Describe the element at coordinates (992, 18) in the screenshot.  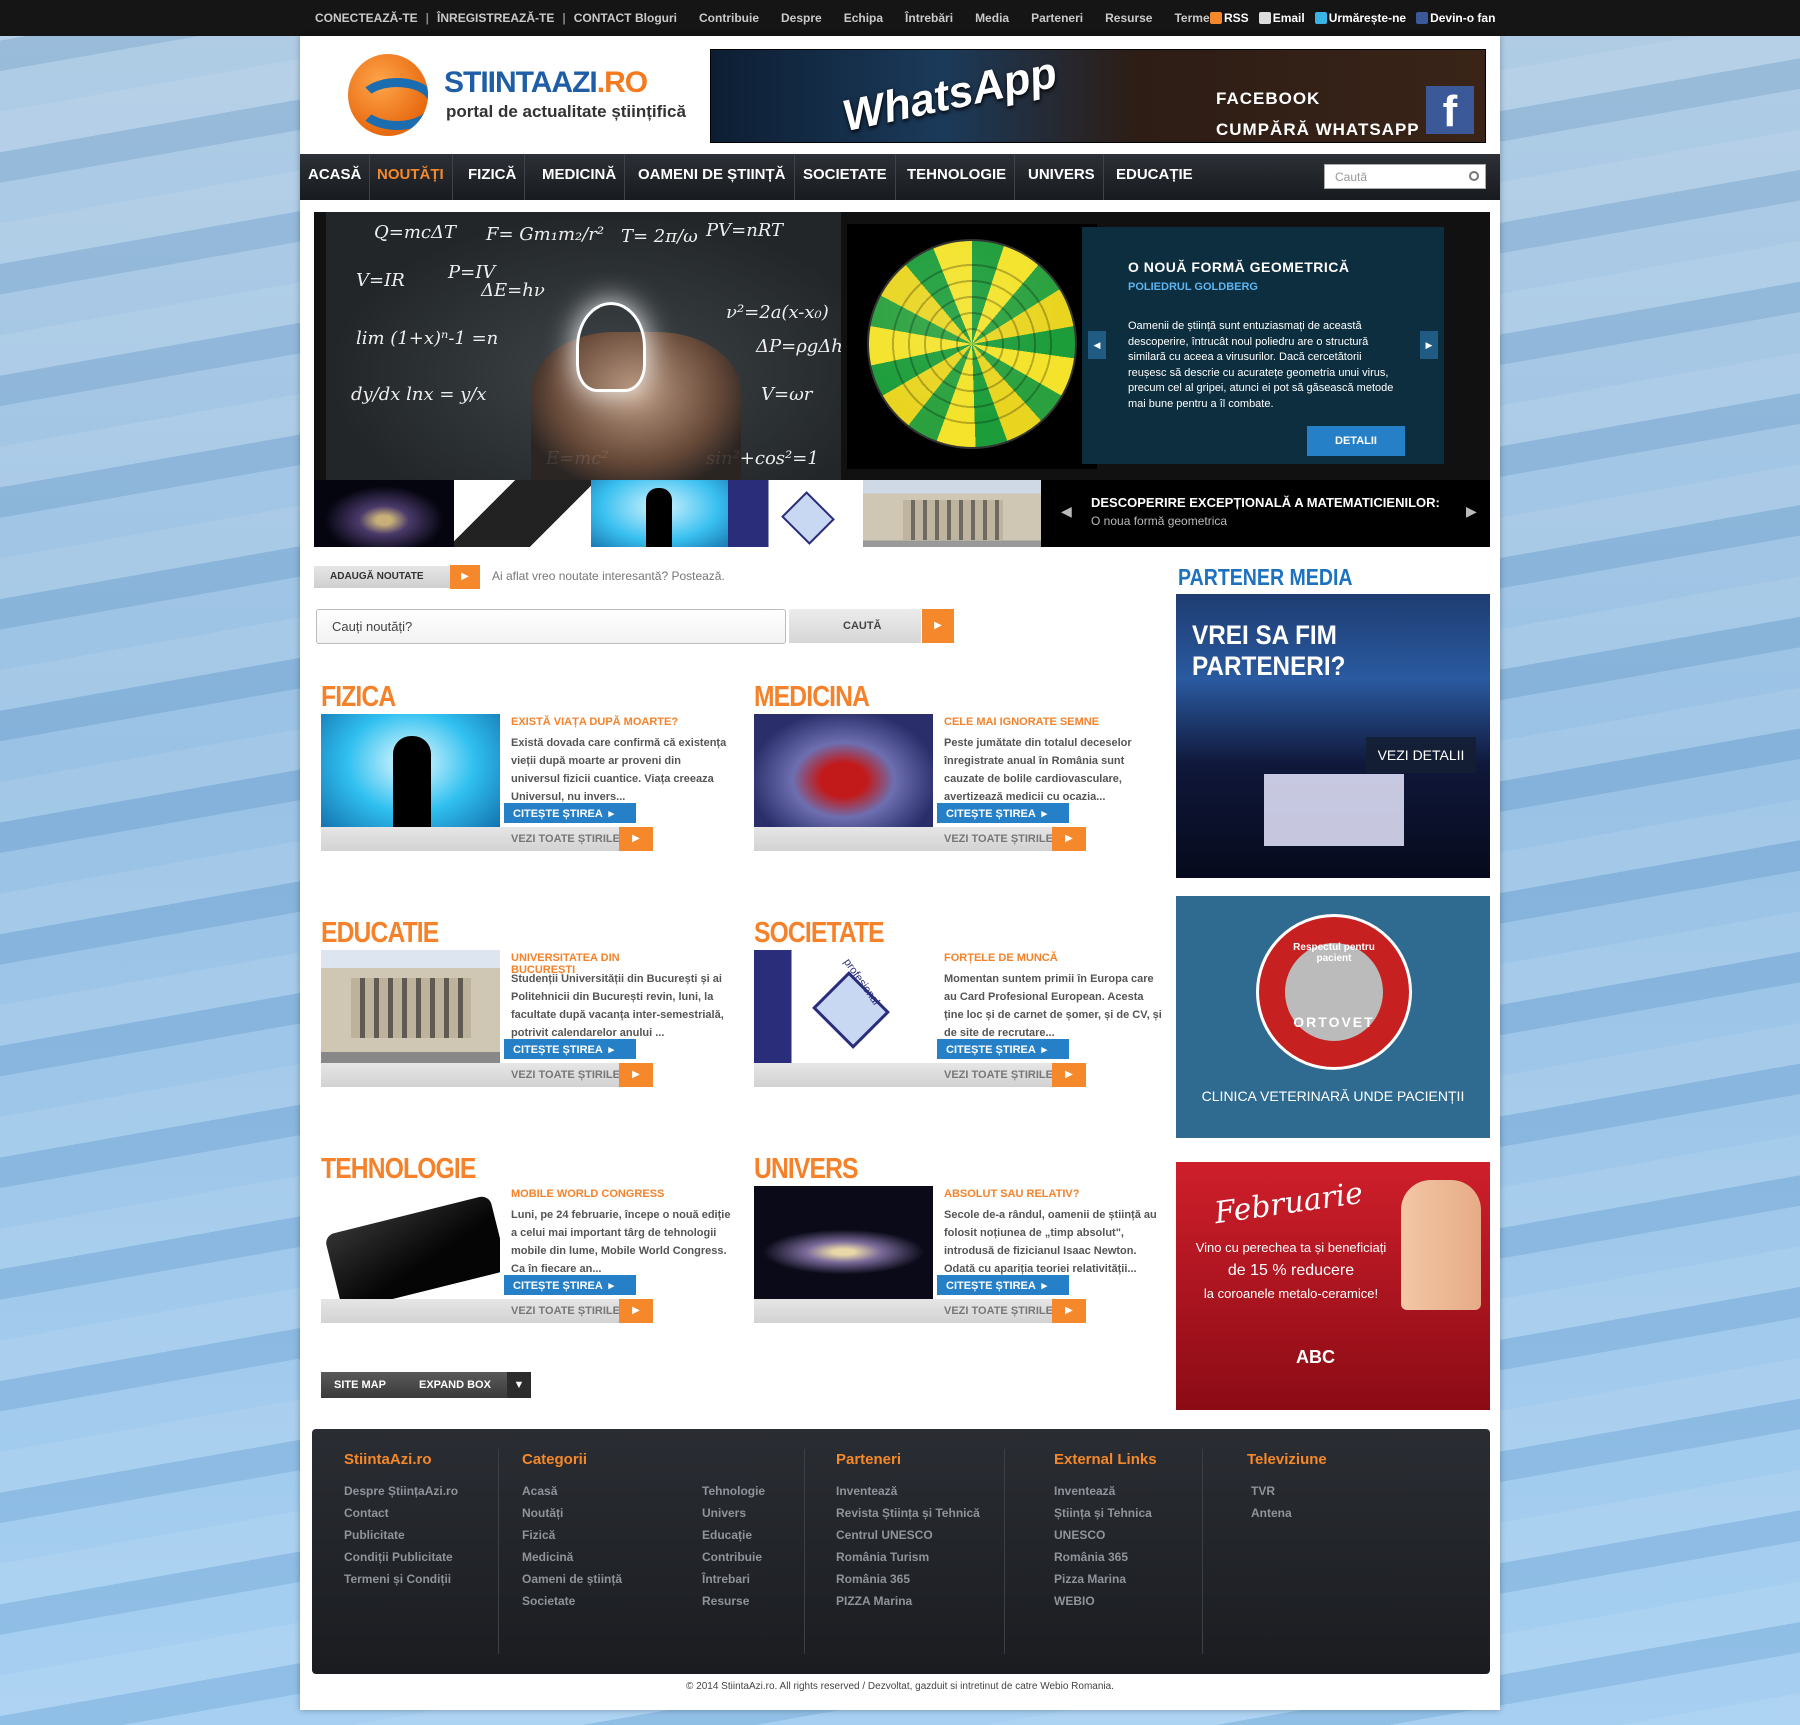
I see `top-menu-item: Media` at that location.